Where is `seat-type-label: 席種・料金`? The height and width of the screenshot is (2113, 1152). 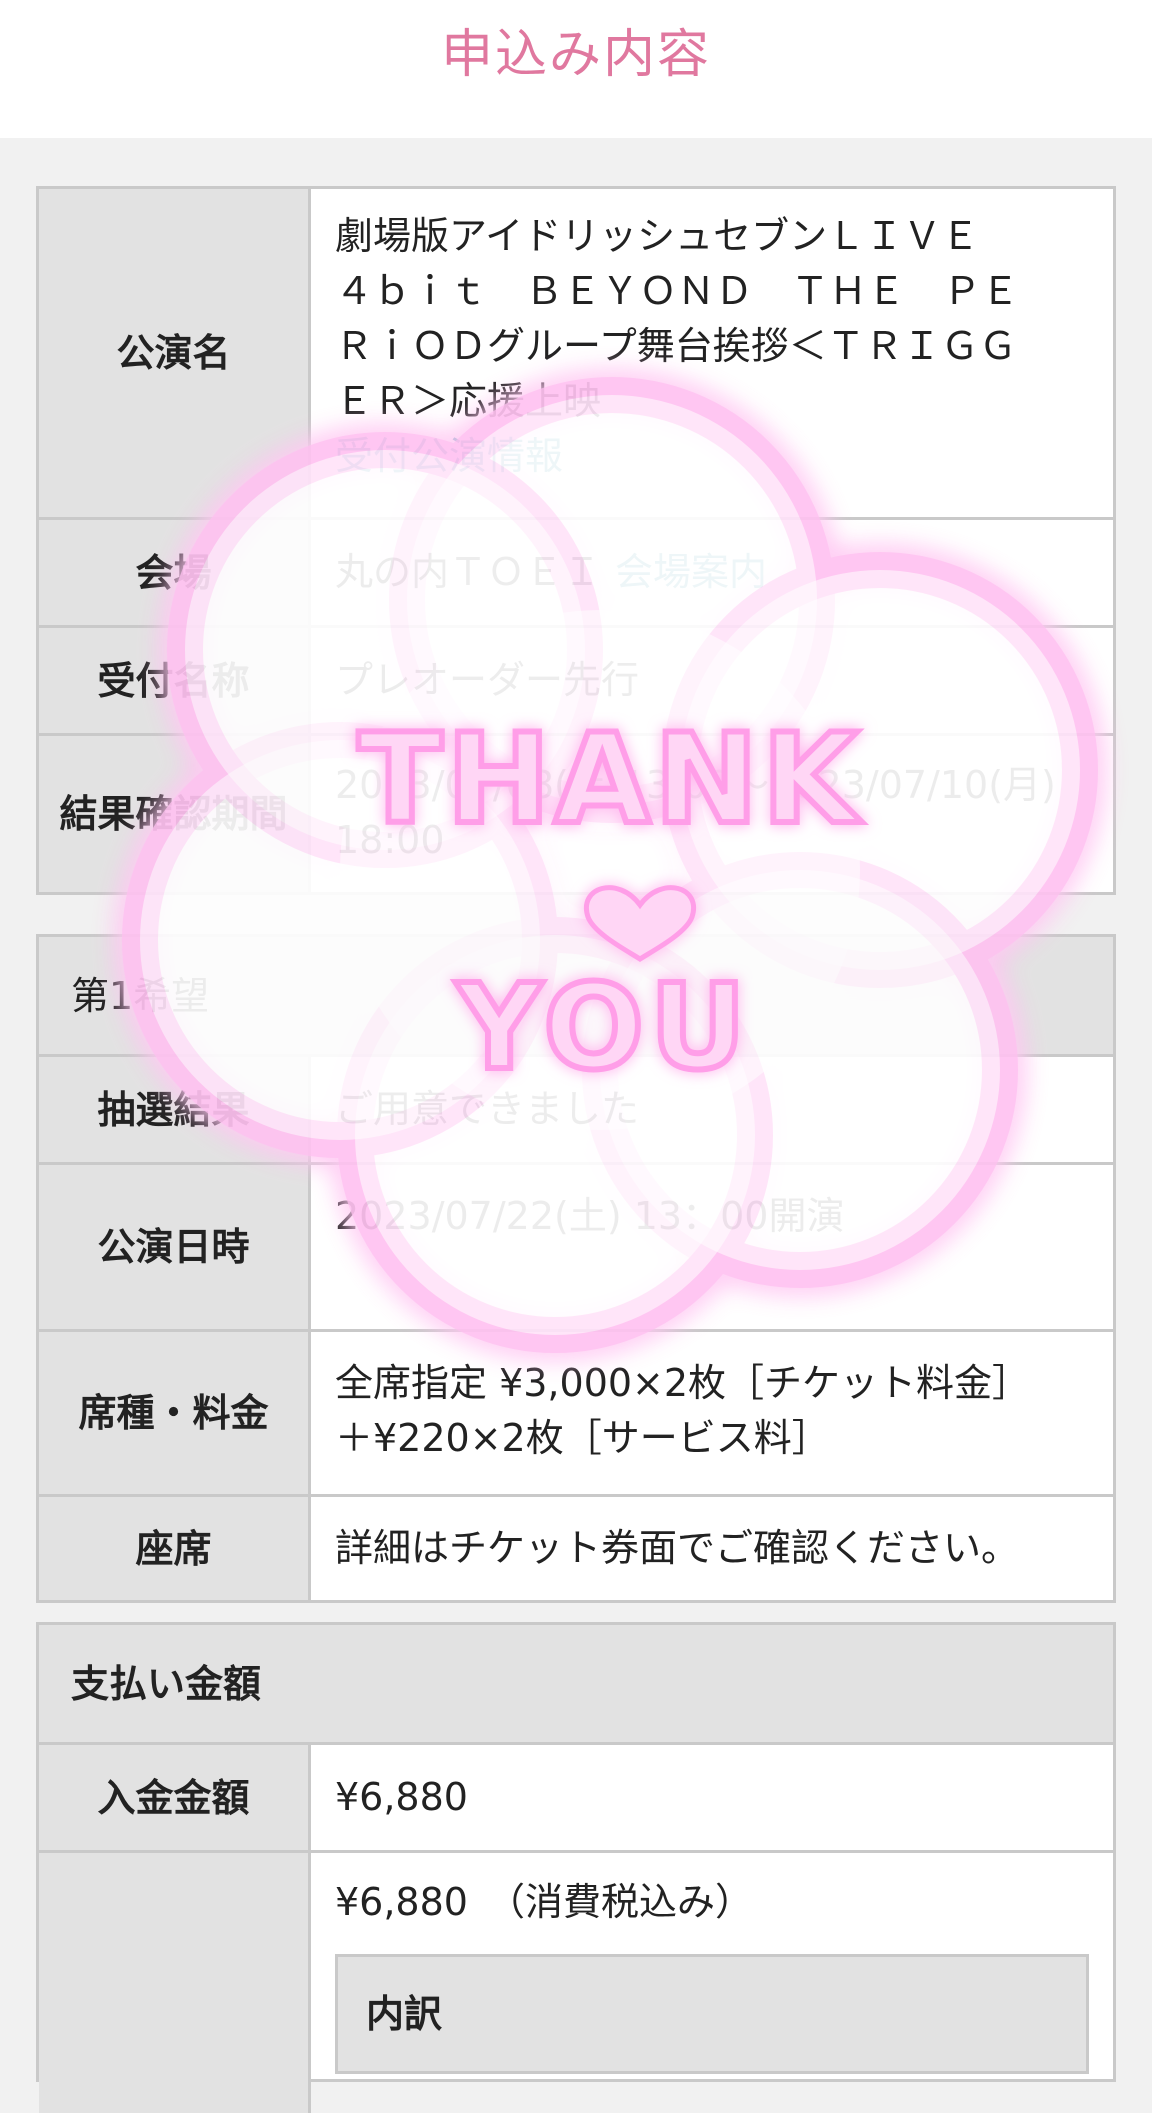
seat-type-label: 席種・料金 is located at coordinates (175, 1413).